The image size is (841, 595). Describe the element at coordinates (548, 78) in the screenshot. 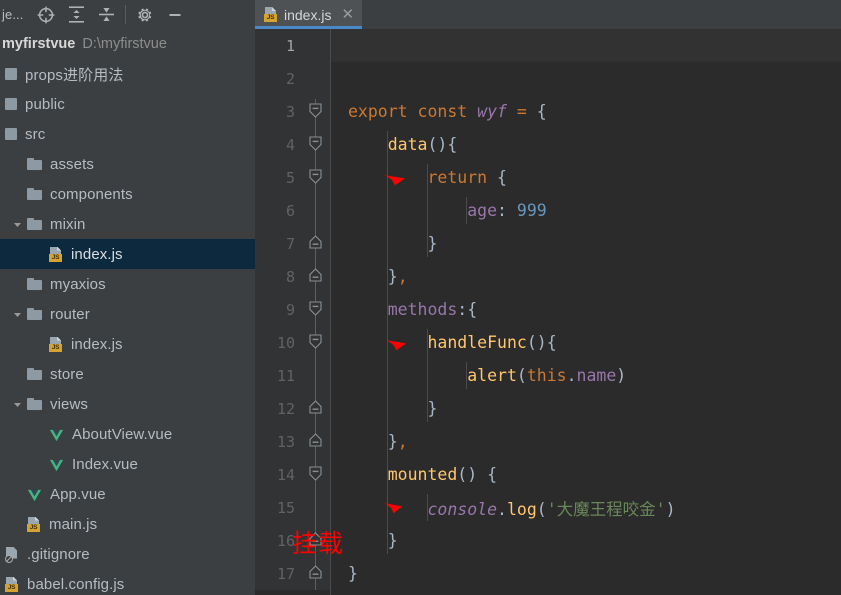

I see `code-line: 2` at that location.